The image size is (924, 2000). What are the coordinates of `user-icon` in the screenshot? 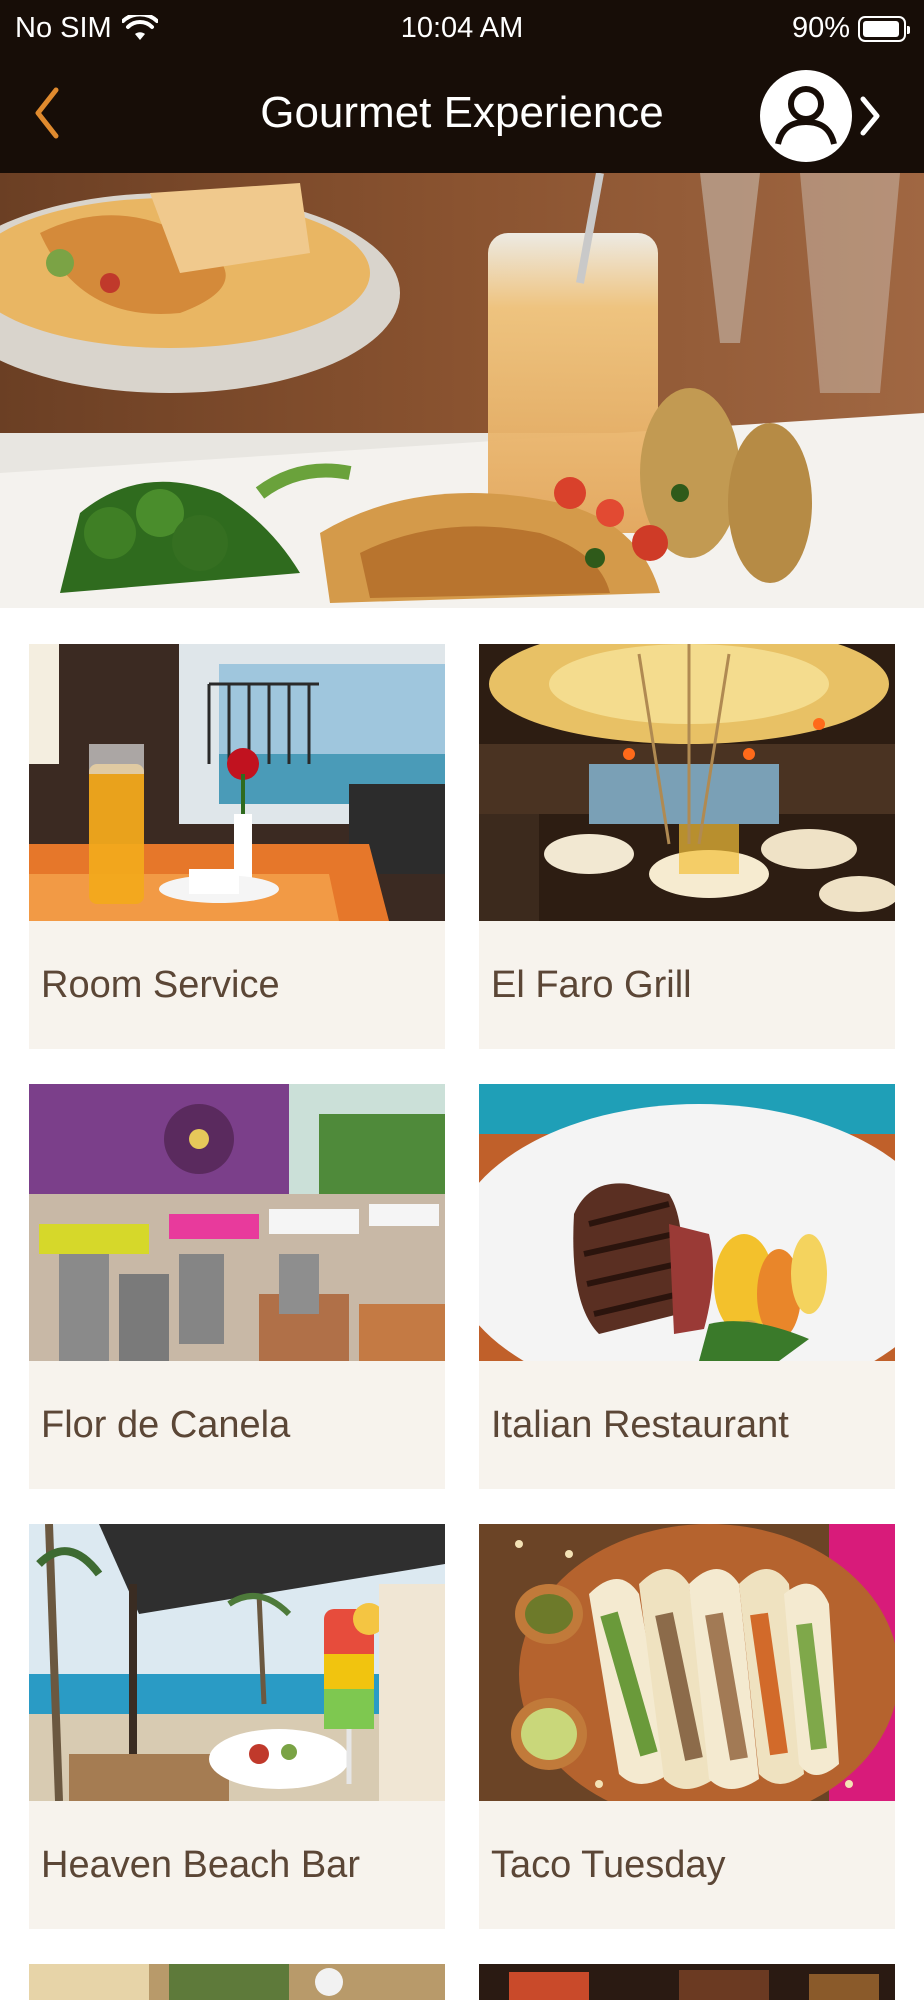 It's located at (806, 116).